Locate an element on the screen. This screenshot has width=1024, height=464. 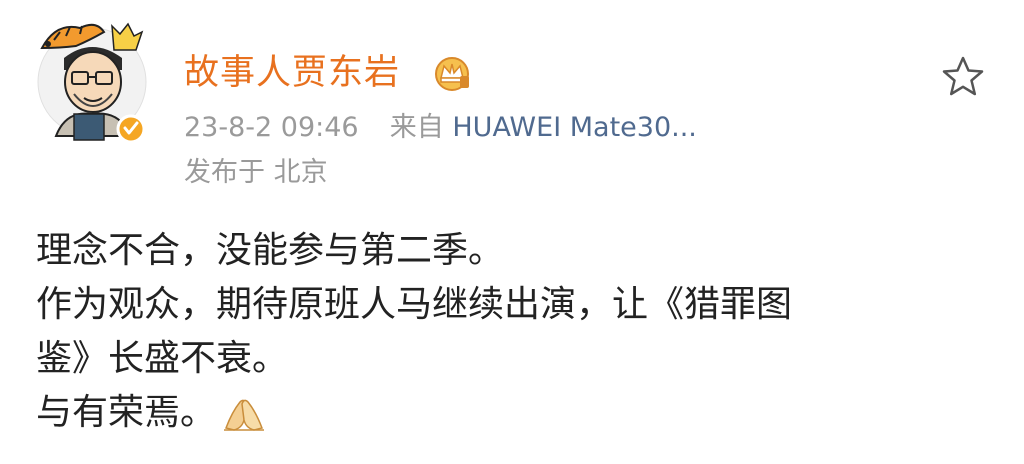
user-avatar is located at coordinates (92, 82).